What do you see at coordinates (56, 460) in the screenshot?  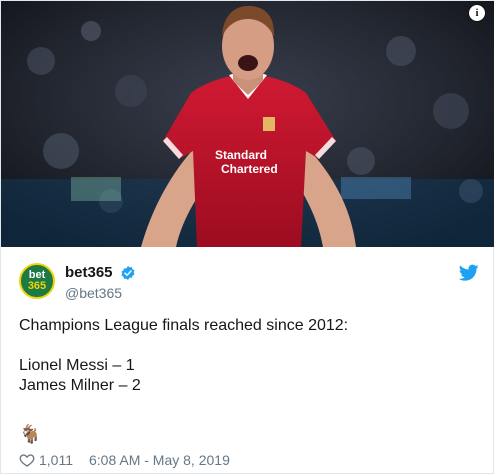 I see `like-count: 1,011` at bounding box center [56, 460].